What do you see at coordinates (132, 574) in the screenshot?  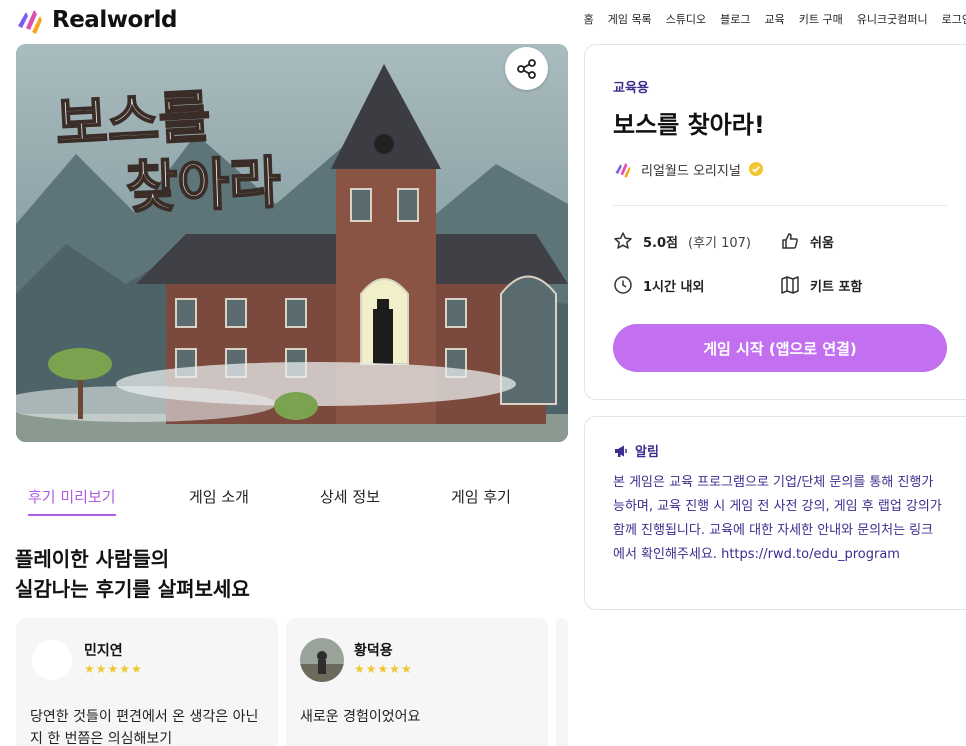 I see `reviews-heading: 플레이한 사람들의 실감나는 후기를 살펴보세요` at bounding box center [132, 574].